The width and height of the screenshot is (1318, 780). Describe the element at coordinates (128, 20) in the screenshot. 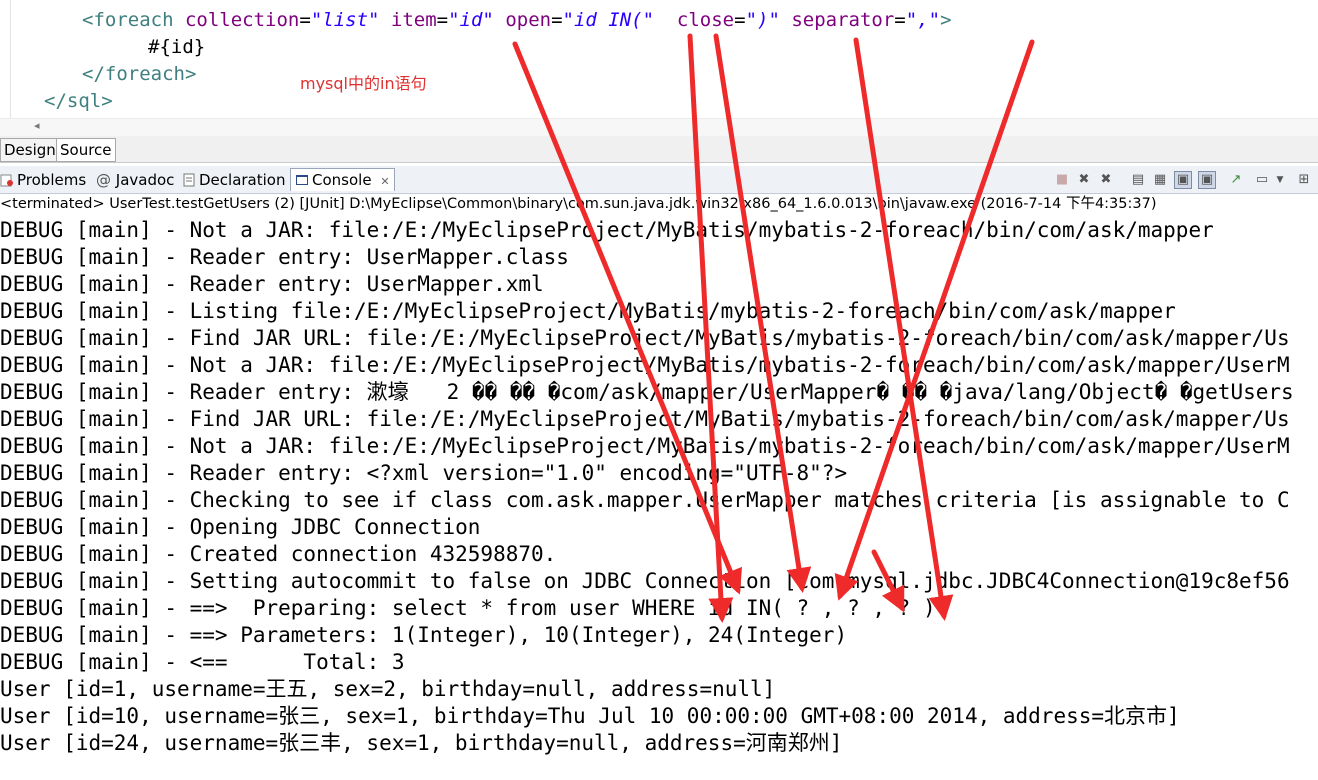

I see `tag-foreach: <foreach` at that location.